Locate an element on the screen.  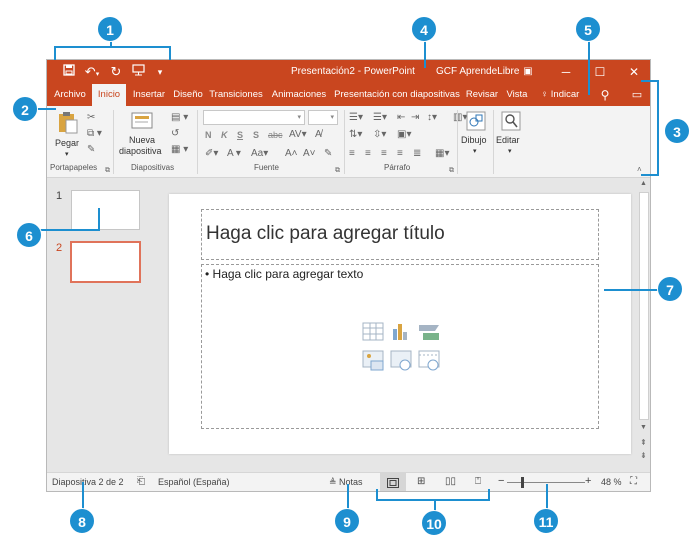
section-icon: ▦ ▾ is located at coordinates (179, 150).